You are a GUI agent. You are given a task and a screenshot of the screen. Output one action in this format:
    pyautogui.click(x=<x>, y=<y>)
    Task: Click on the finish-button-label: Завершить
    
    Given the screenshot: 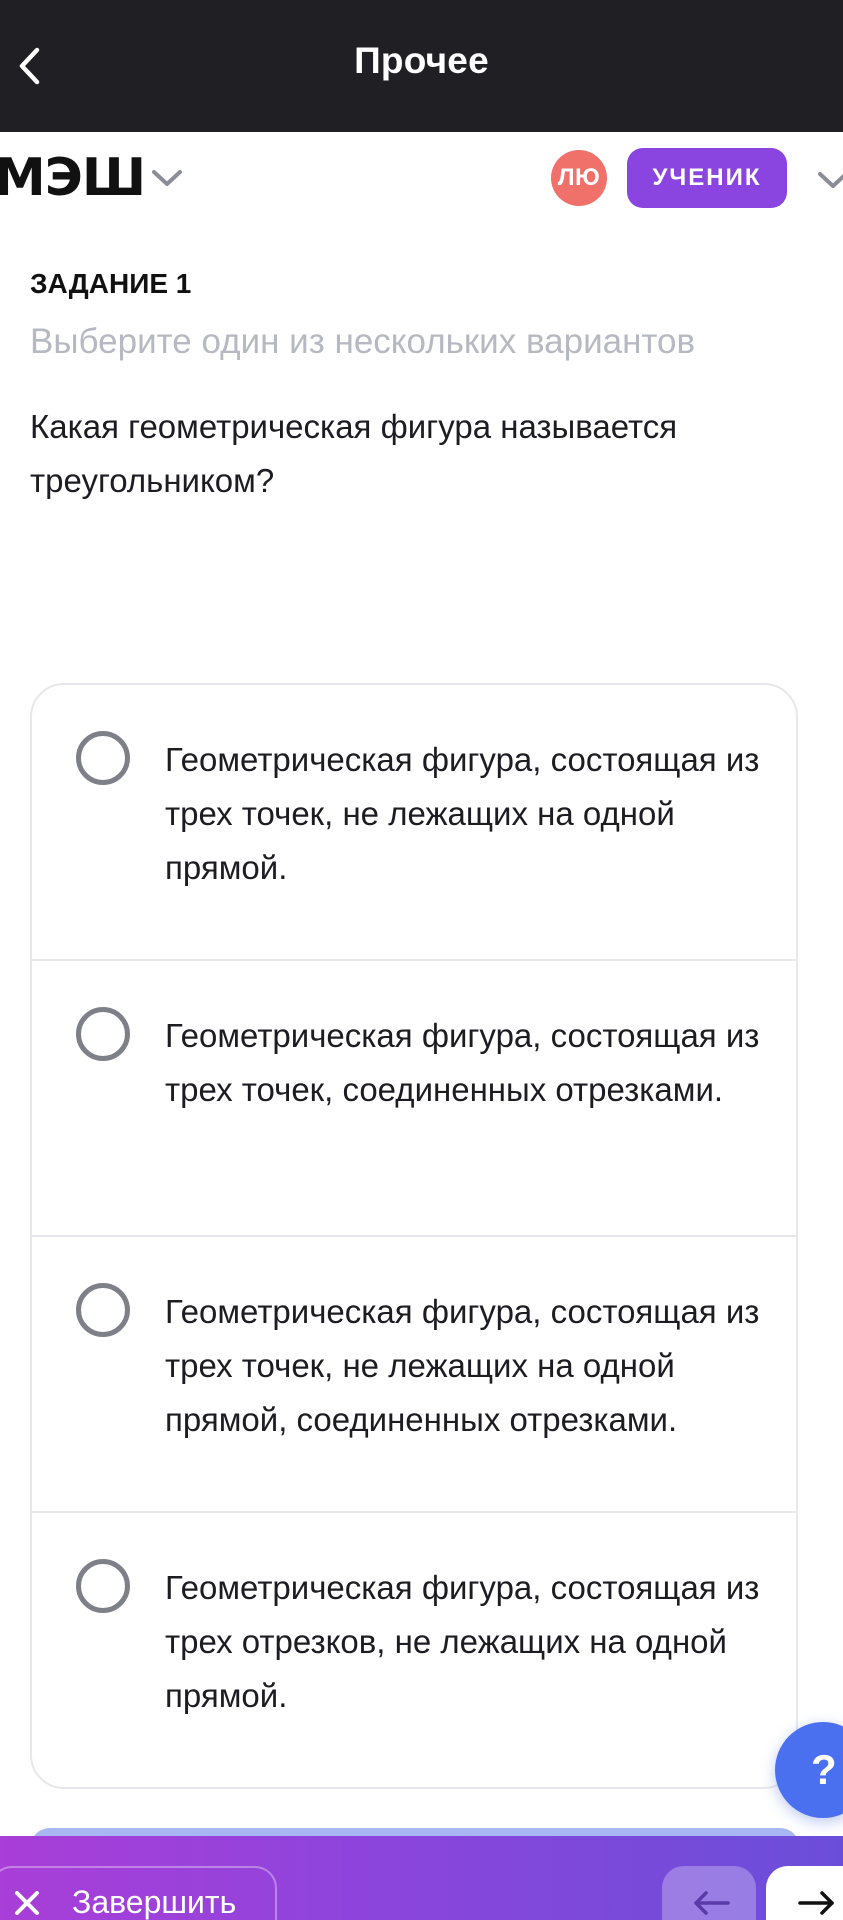 What is the action you would take?
    pyautogui.click(x=154, y=1902)
    